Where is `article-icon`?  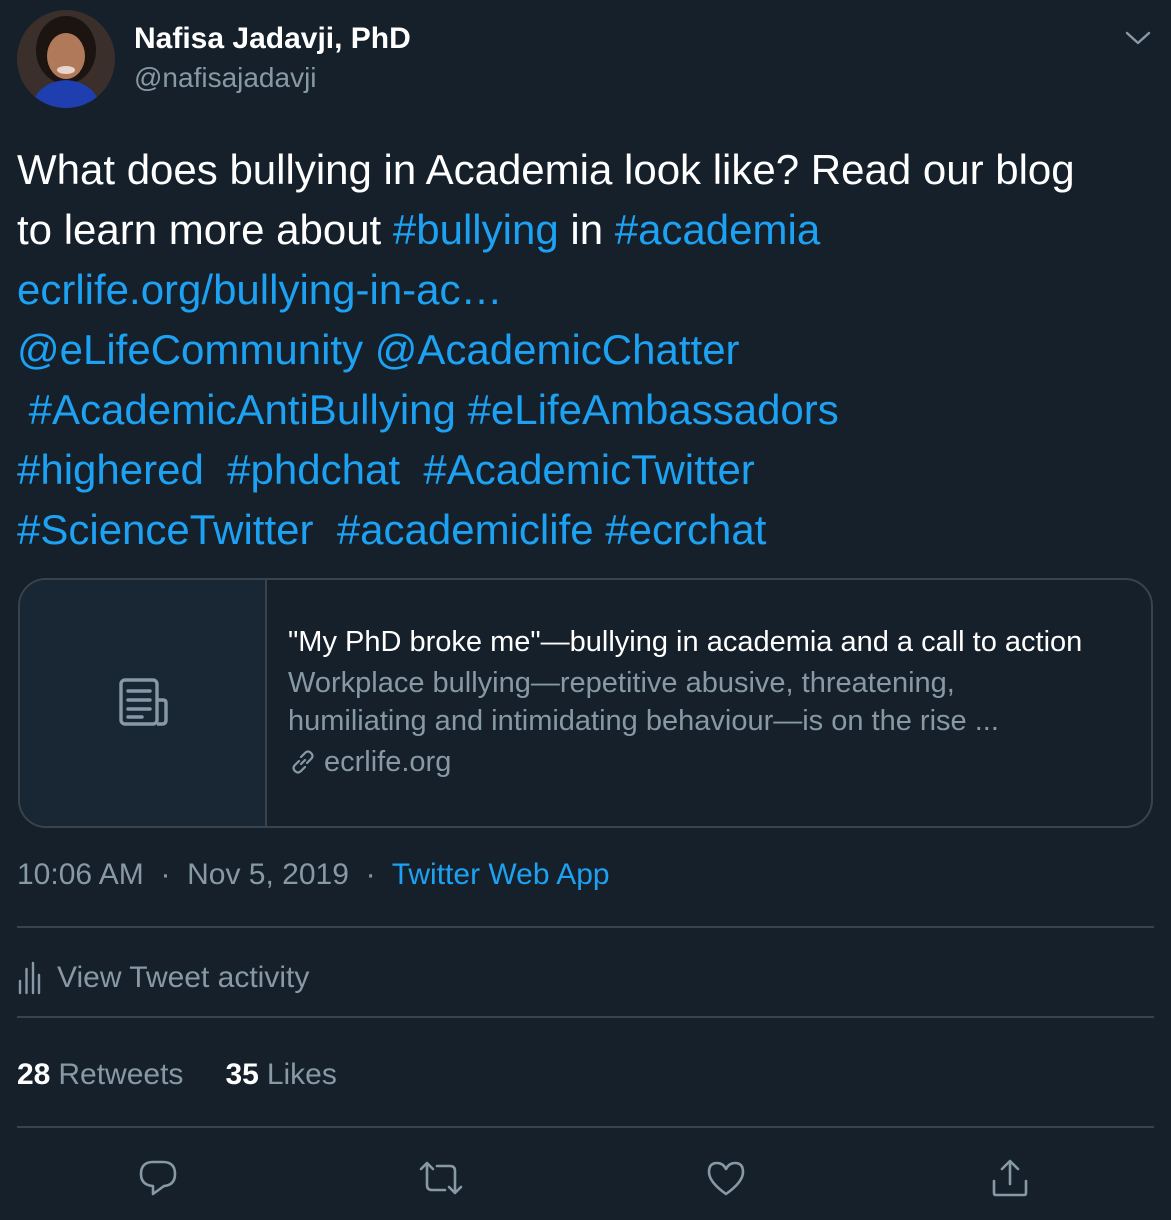
article-icon is located at coordinates (143, 702).